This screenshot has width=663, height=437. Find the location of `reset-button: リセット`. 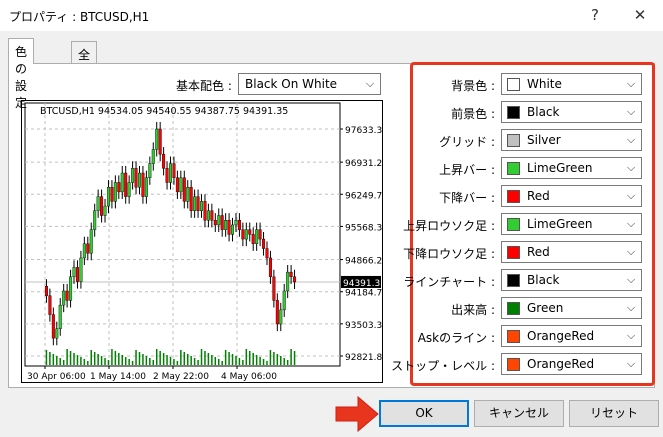

reset-button: リセット is located at coordinates (614, 413).